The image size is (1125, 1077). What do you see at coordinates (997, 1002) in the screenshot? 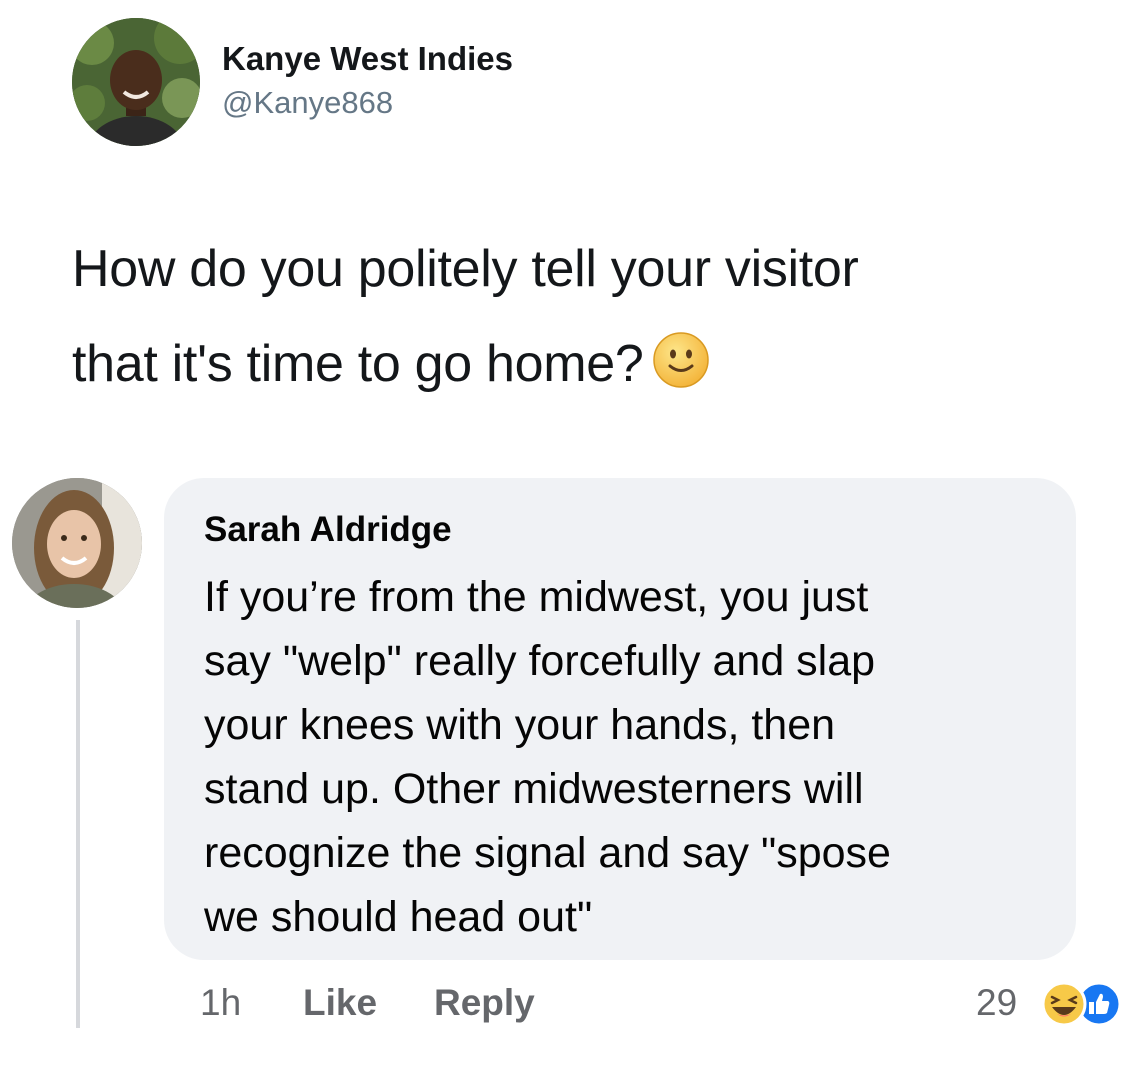
I see `reaction-count: 29` at bounding box center [997, 1002].